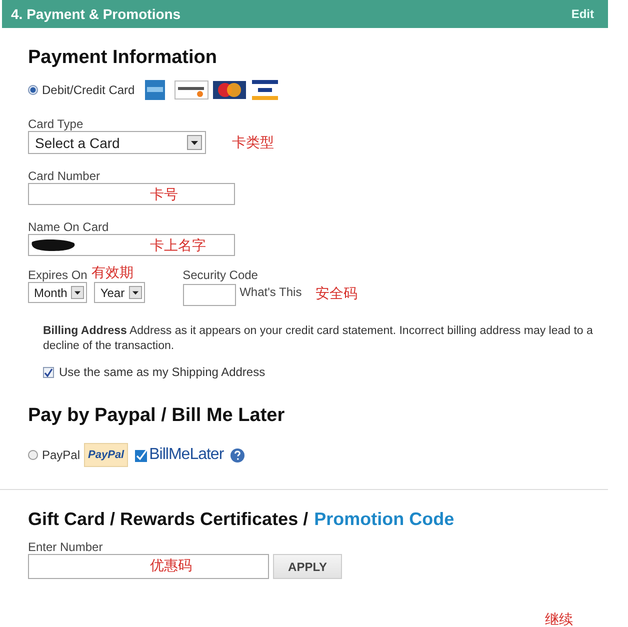  Describe the element at coordinates (88, 90) in the screenshot. I see `radio-label: Debit/Credit Card` at that location.